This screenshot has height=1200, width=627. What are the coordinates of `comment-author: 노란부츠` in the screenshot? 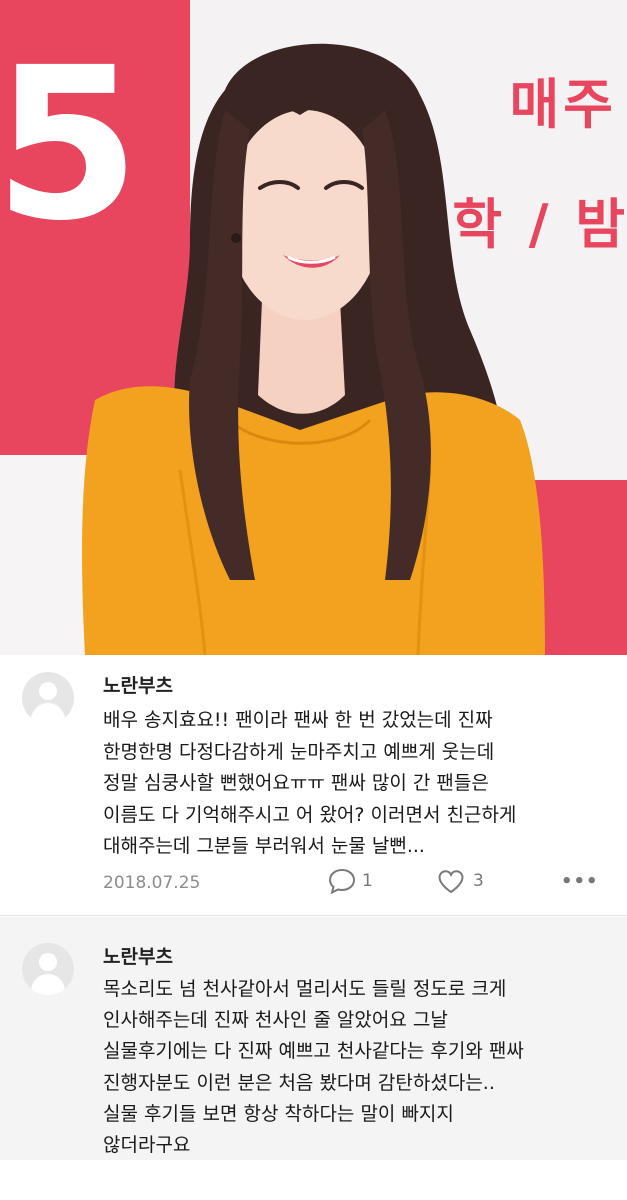 It's located at (138, 684).